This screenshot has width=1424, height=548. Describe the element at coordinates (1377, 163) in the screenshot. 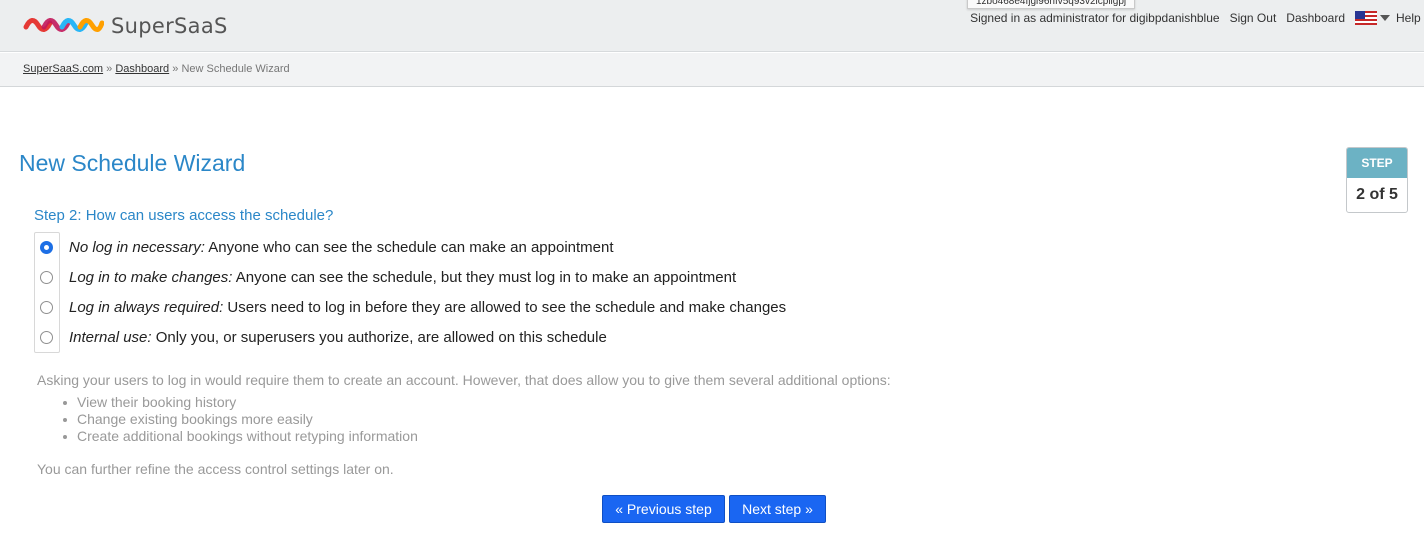

I see `step-label: STEP` at that location.